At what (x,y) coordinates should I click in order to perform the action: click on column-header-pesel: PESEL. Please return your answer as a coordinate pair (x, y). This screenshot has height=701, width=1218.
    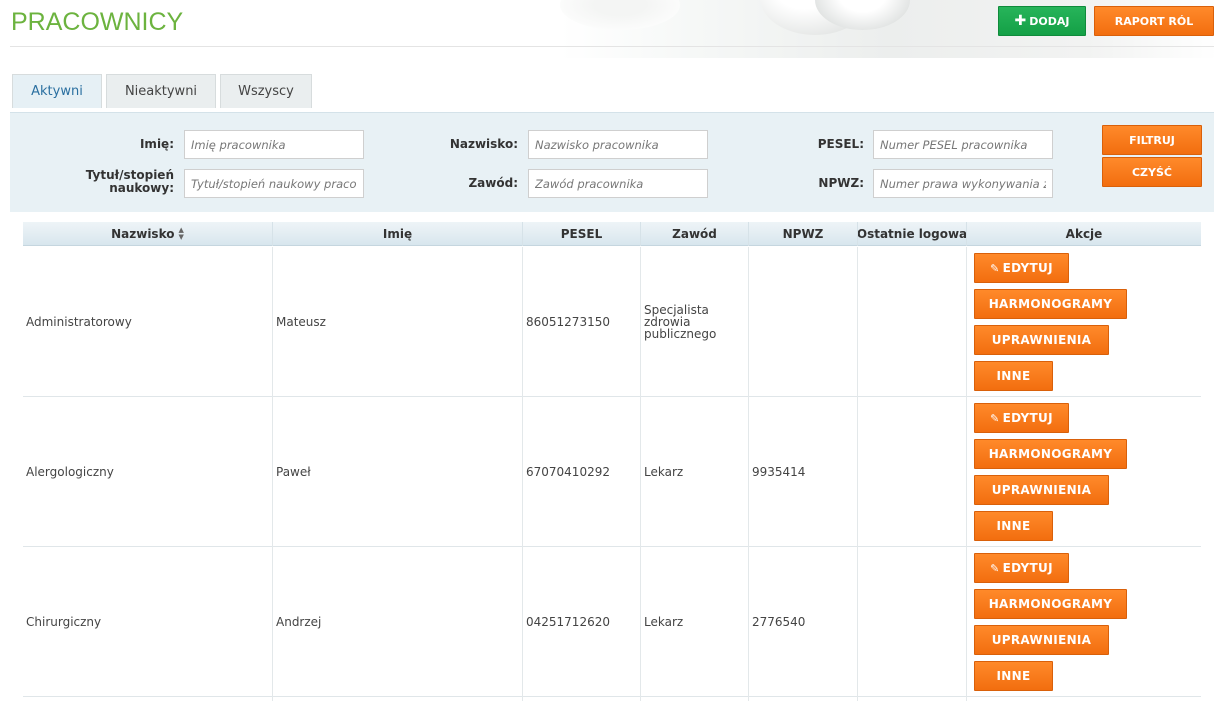
    Looking at the image, I should click on (582, 234).